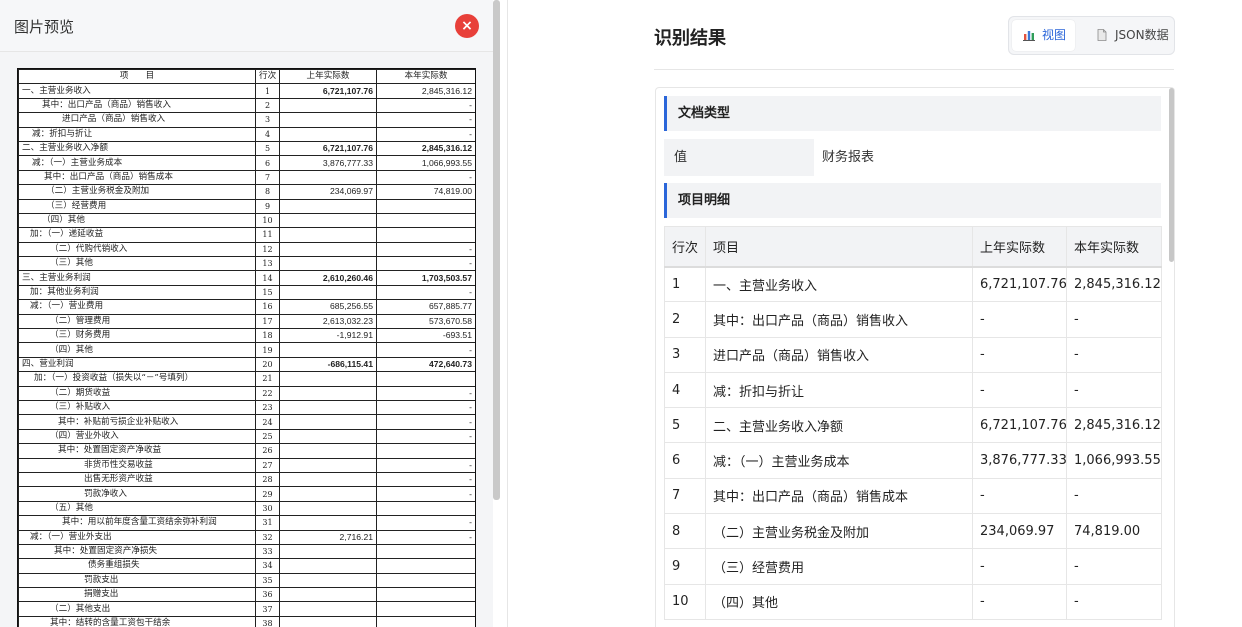 The height and width of the screenshot is (627, 1242). What do you see at coordinates (246, 177) in the screenshot?
I see `doc-row: 其中：出口产品（商品）销售成本 7 -` at bounding box center [246, 177].